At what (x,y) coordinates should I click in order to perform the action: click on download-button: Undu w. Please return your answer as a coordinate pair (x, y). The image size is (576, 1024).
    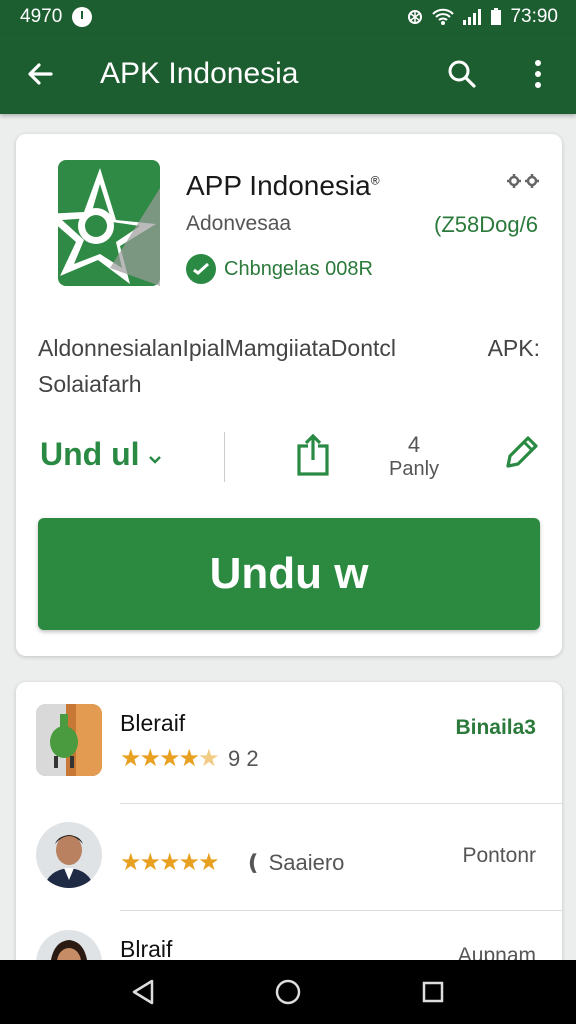
    Looking at the image, I should click on (289, 574).